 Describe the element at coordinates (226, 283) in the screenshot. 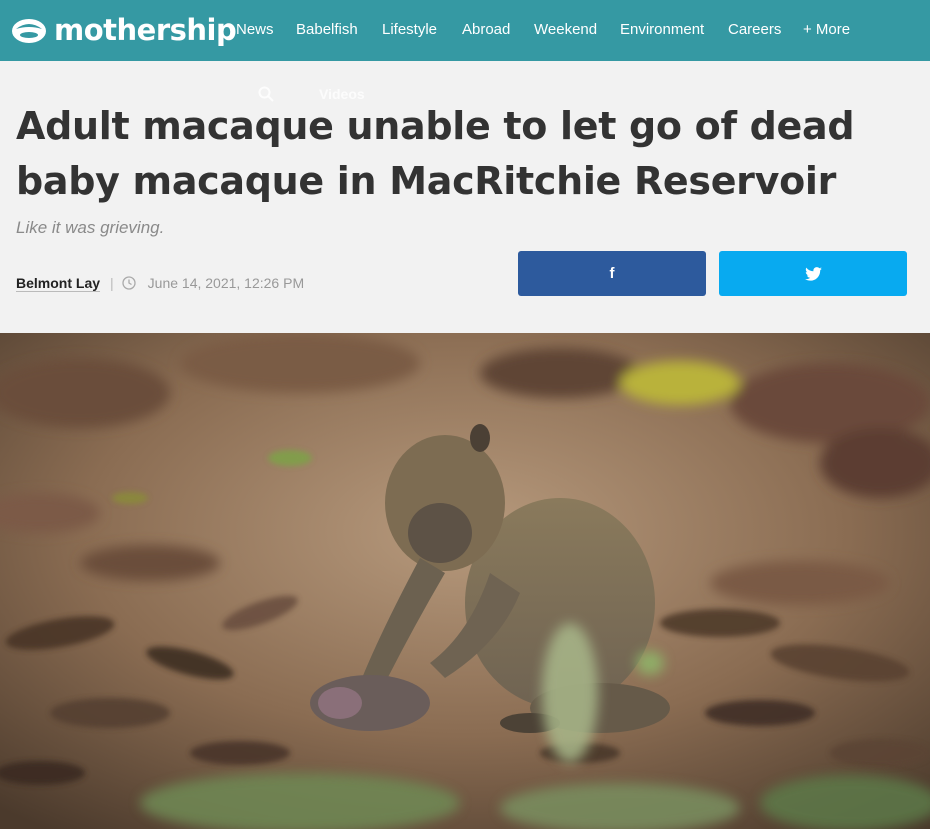

I see `publish-date: June 14, 2021, 12:26 PM` at that location.